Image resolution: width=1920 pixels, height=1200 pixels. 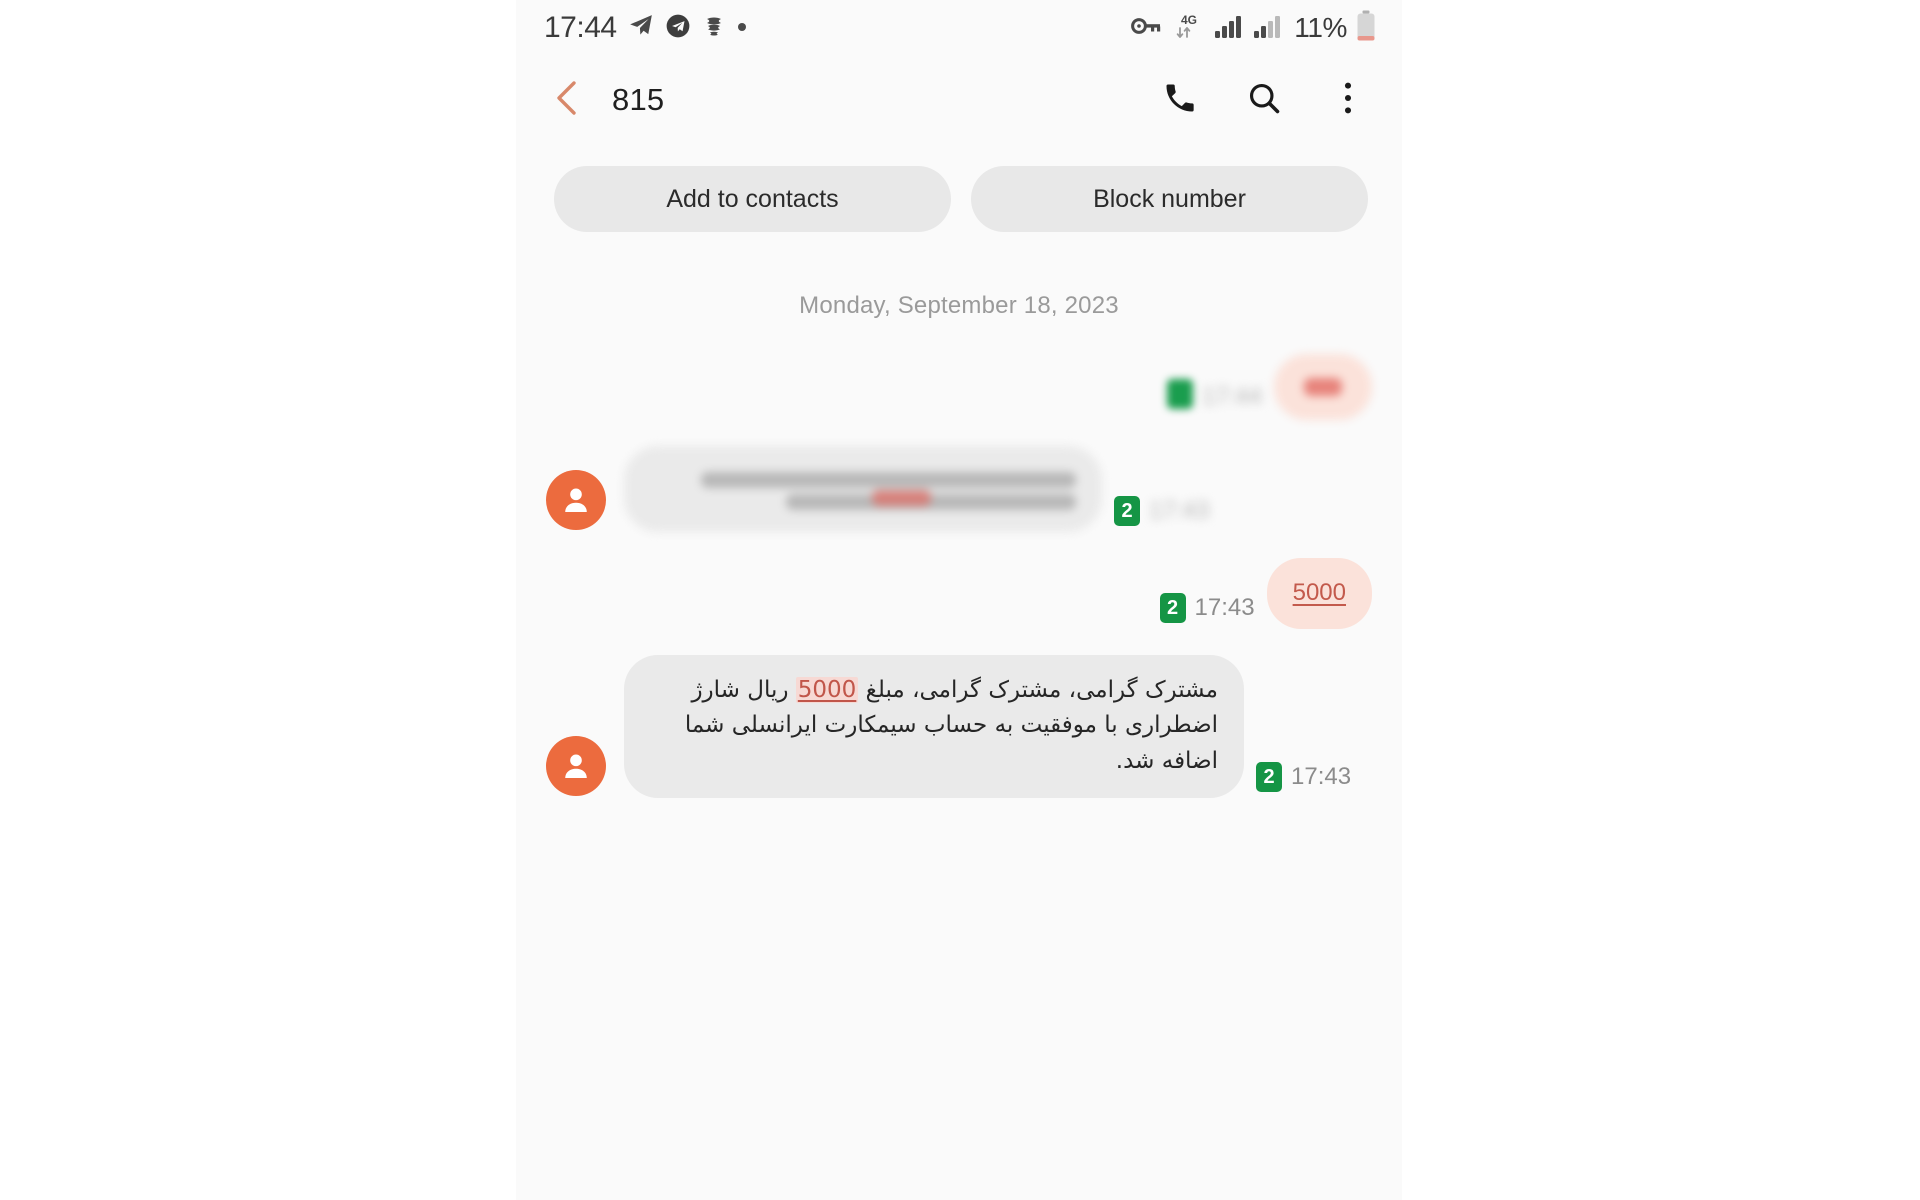 I want to click on search-button, so click(x=1264, y=100).